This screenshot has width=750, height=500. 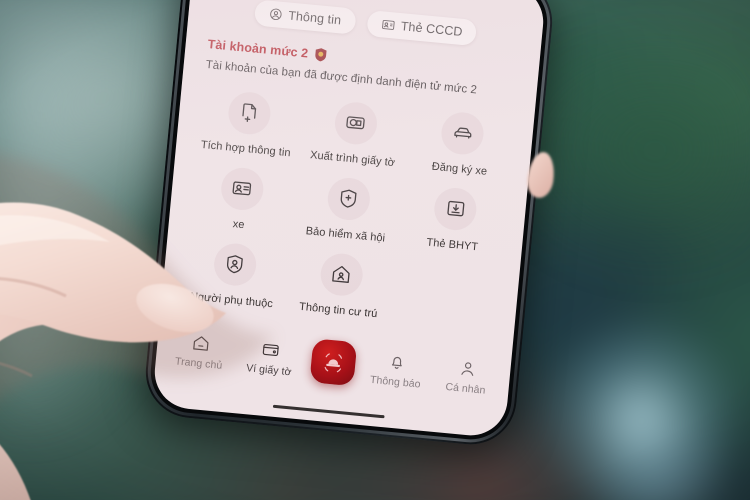 I want to click on nav-item-ca-nhan: Cá nhân, so click(x=466, y=376).